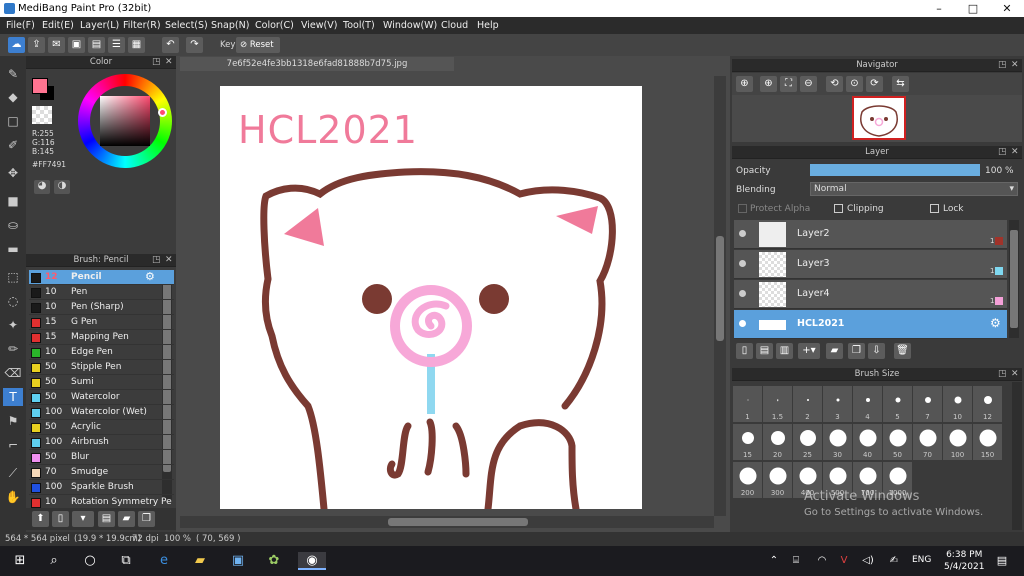  I want to click on brush-size-option: 12, so click(987, 404).